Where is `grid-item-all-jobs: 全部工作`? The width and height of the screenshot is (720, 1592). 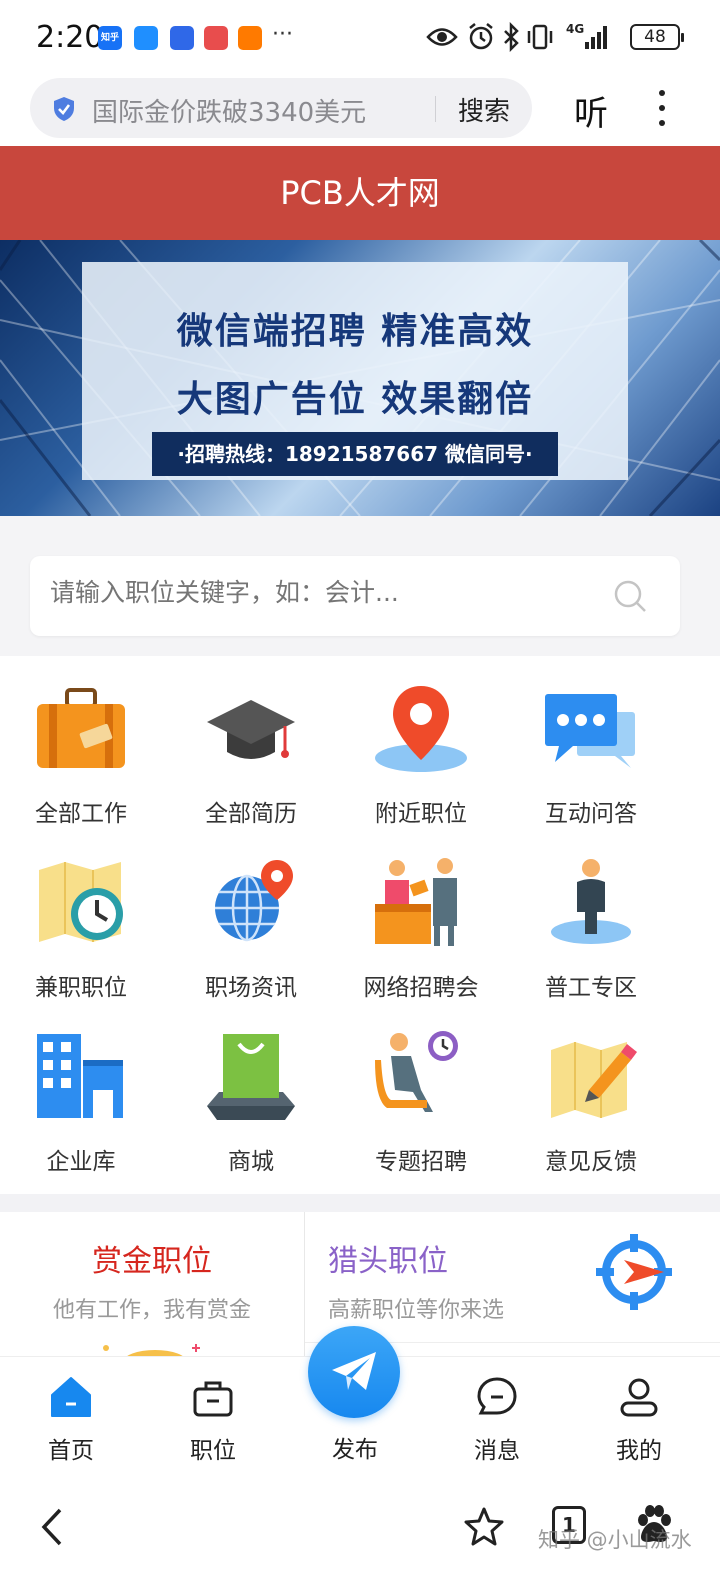
grid-item-all-jobs: 全部工作 is located at coordinates (83, 741).